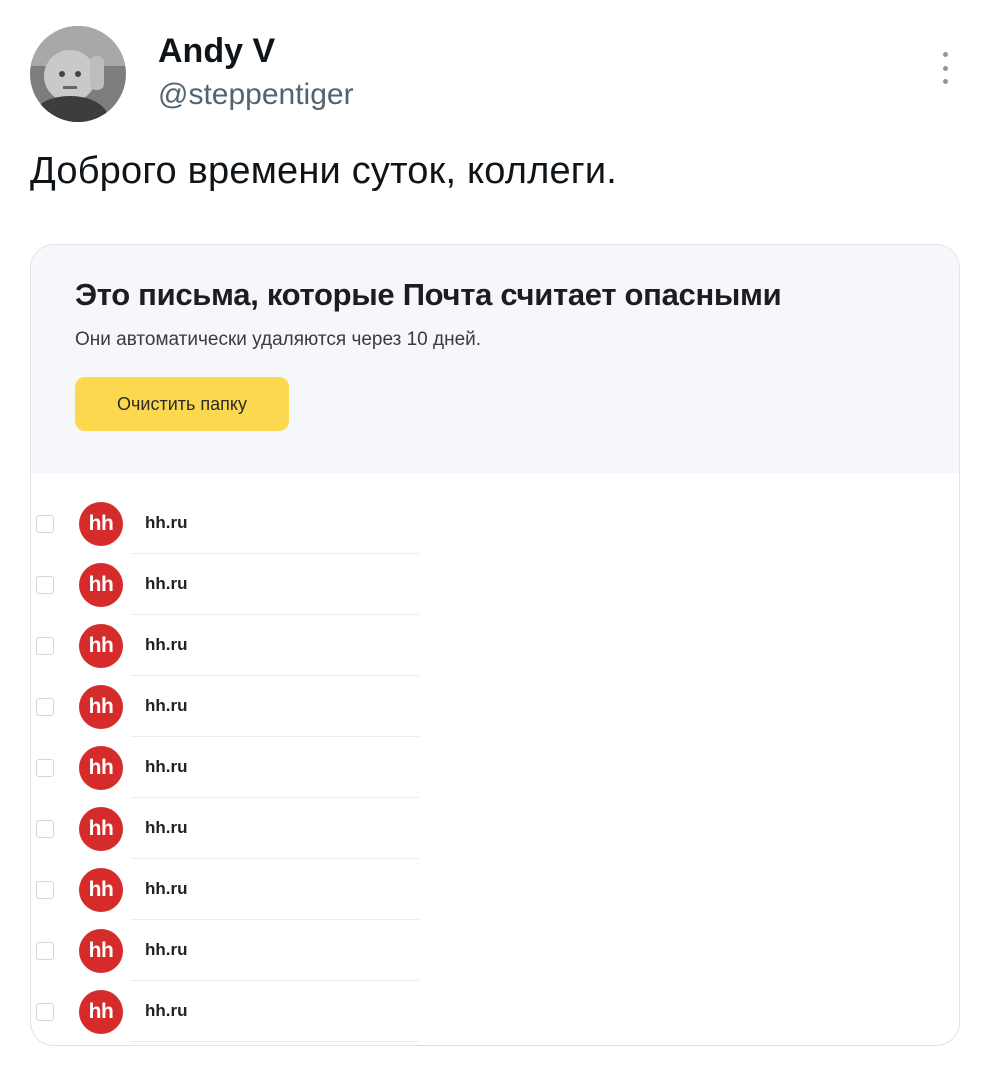 This screenshot has height=1089, width=988. Describe the element at coordinates (256, 95) in the screenshot. I see `author-handle: @steppentiger` at that location.